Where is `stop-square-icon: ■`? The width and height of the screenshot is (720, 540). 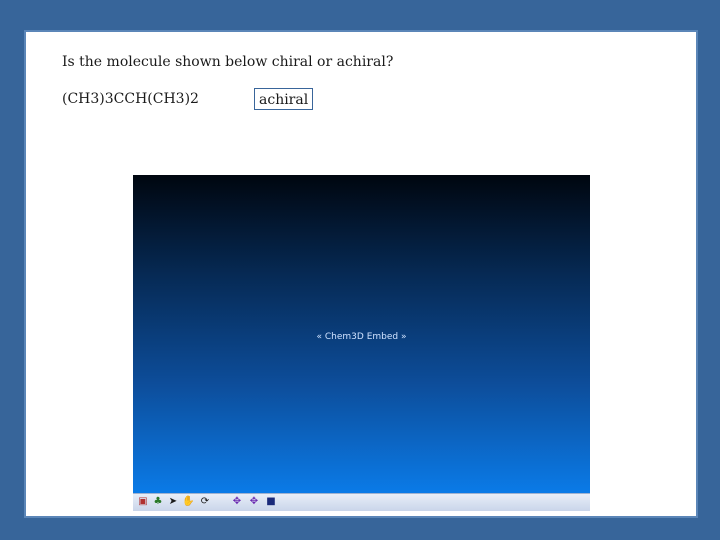 stop-square-icon: ■ is located at coordinates (271, 502).